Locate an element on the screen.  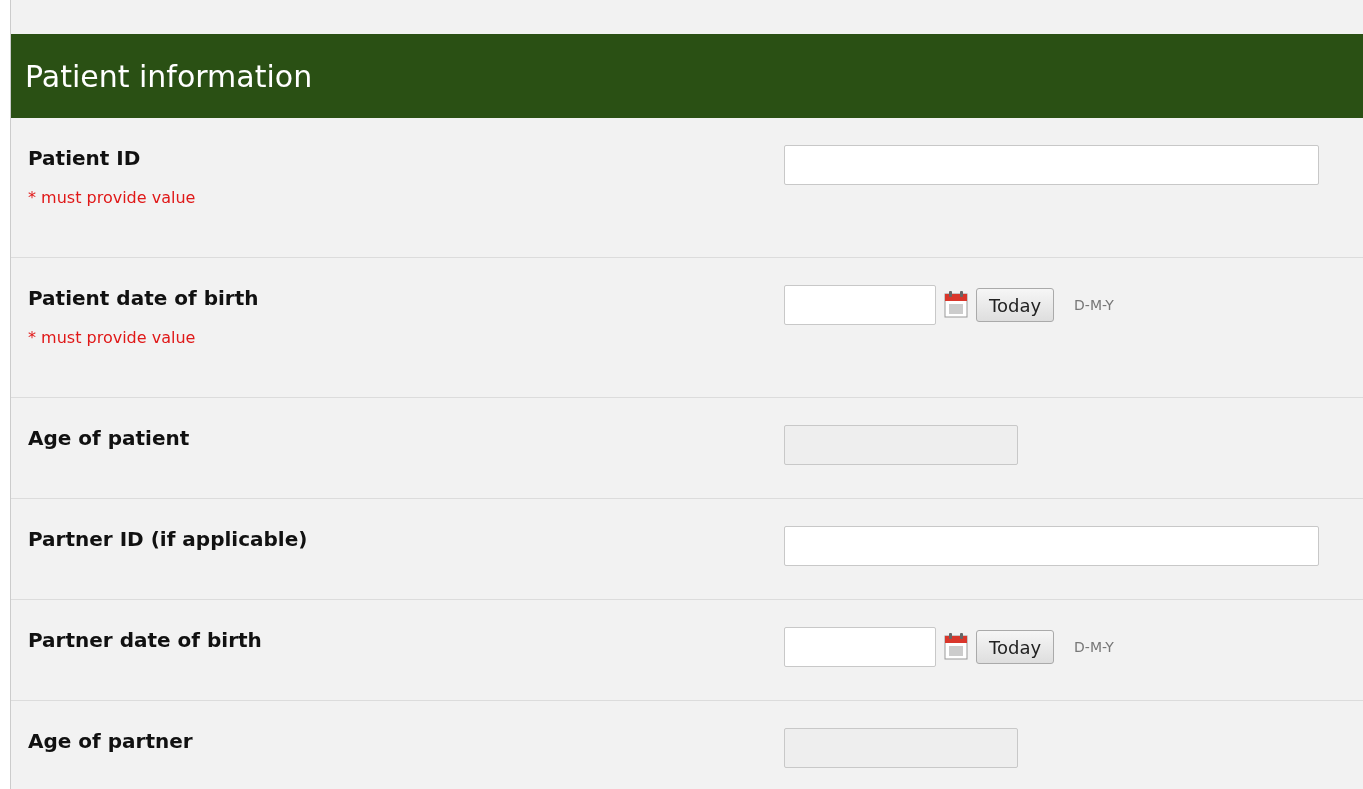
section-title: Patient information is located at coordinates (169, 76).